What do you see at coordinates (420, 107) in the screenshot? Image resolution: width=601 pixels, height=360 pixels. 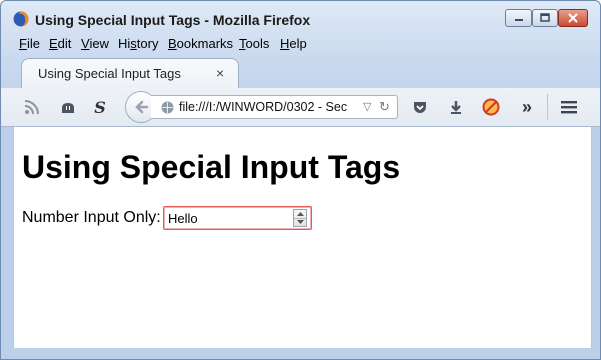 I see `pocket-icon` at bounding box center [420, 107].